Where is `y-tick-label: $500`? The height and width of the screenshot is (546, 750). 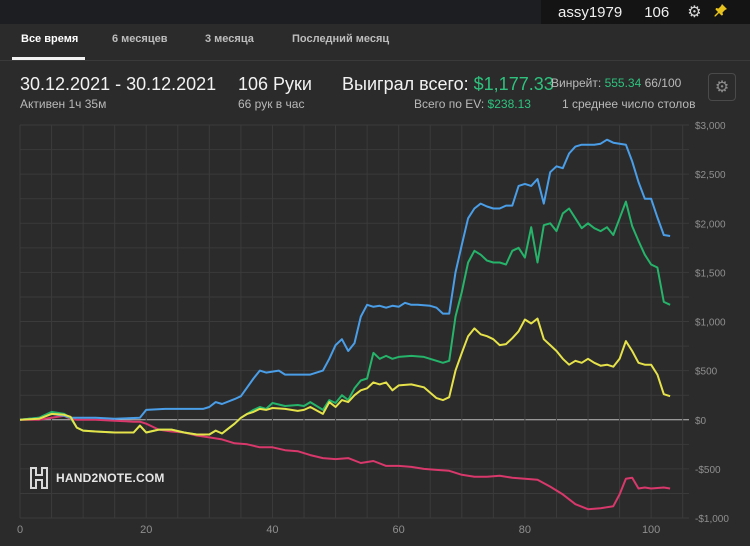 y-tick-label: $500 is located at coordinates (706, 372).